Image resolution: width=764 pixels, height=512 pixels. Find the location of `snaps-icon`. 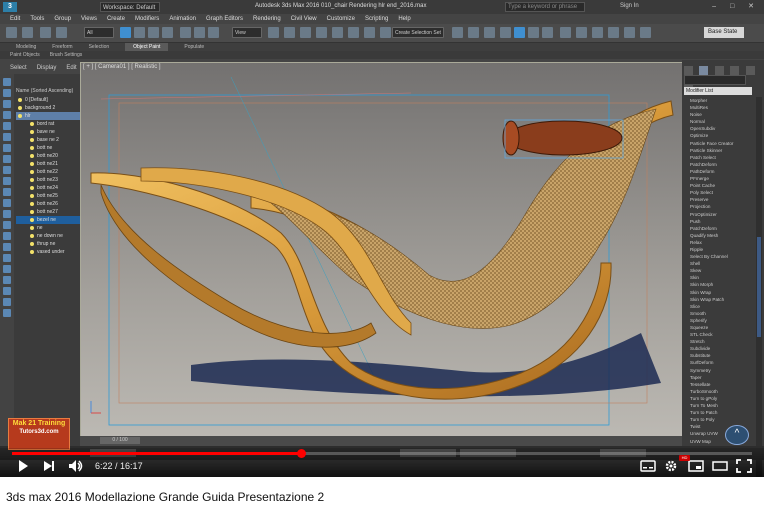

snaps-icon is located at coordinates (321, 32).